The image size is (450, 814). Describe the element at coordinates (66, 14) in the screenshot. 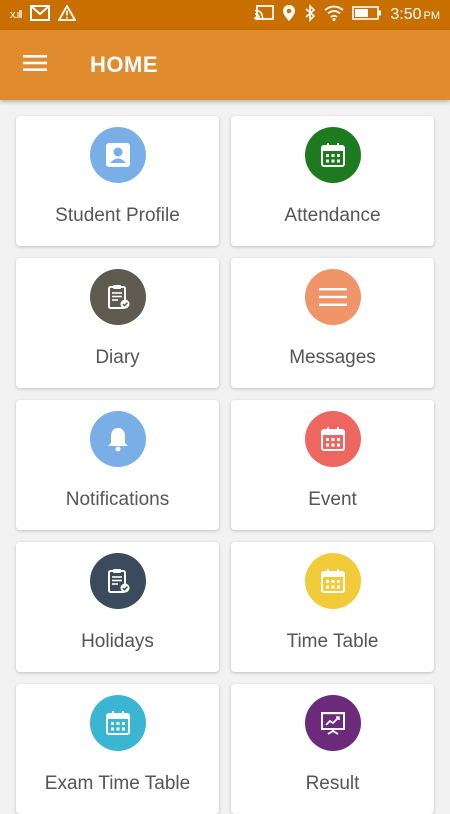

I see `warning-icon` at that location.